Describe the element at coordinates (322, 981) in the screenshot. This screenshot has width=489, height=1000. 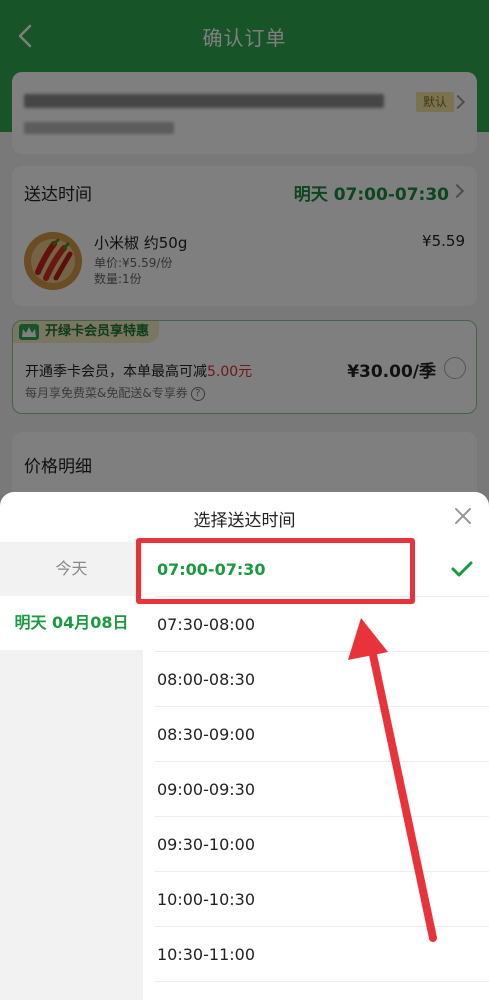
I see `divider` at that location.